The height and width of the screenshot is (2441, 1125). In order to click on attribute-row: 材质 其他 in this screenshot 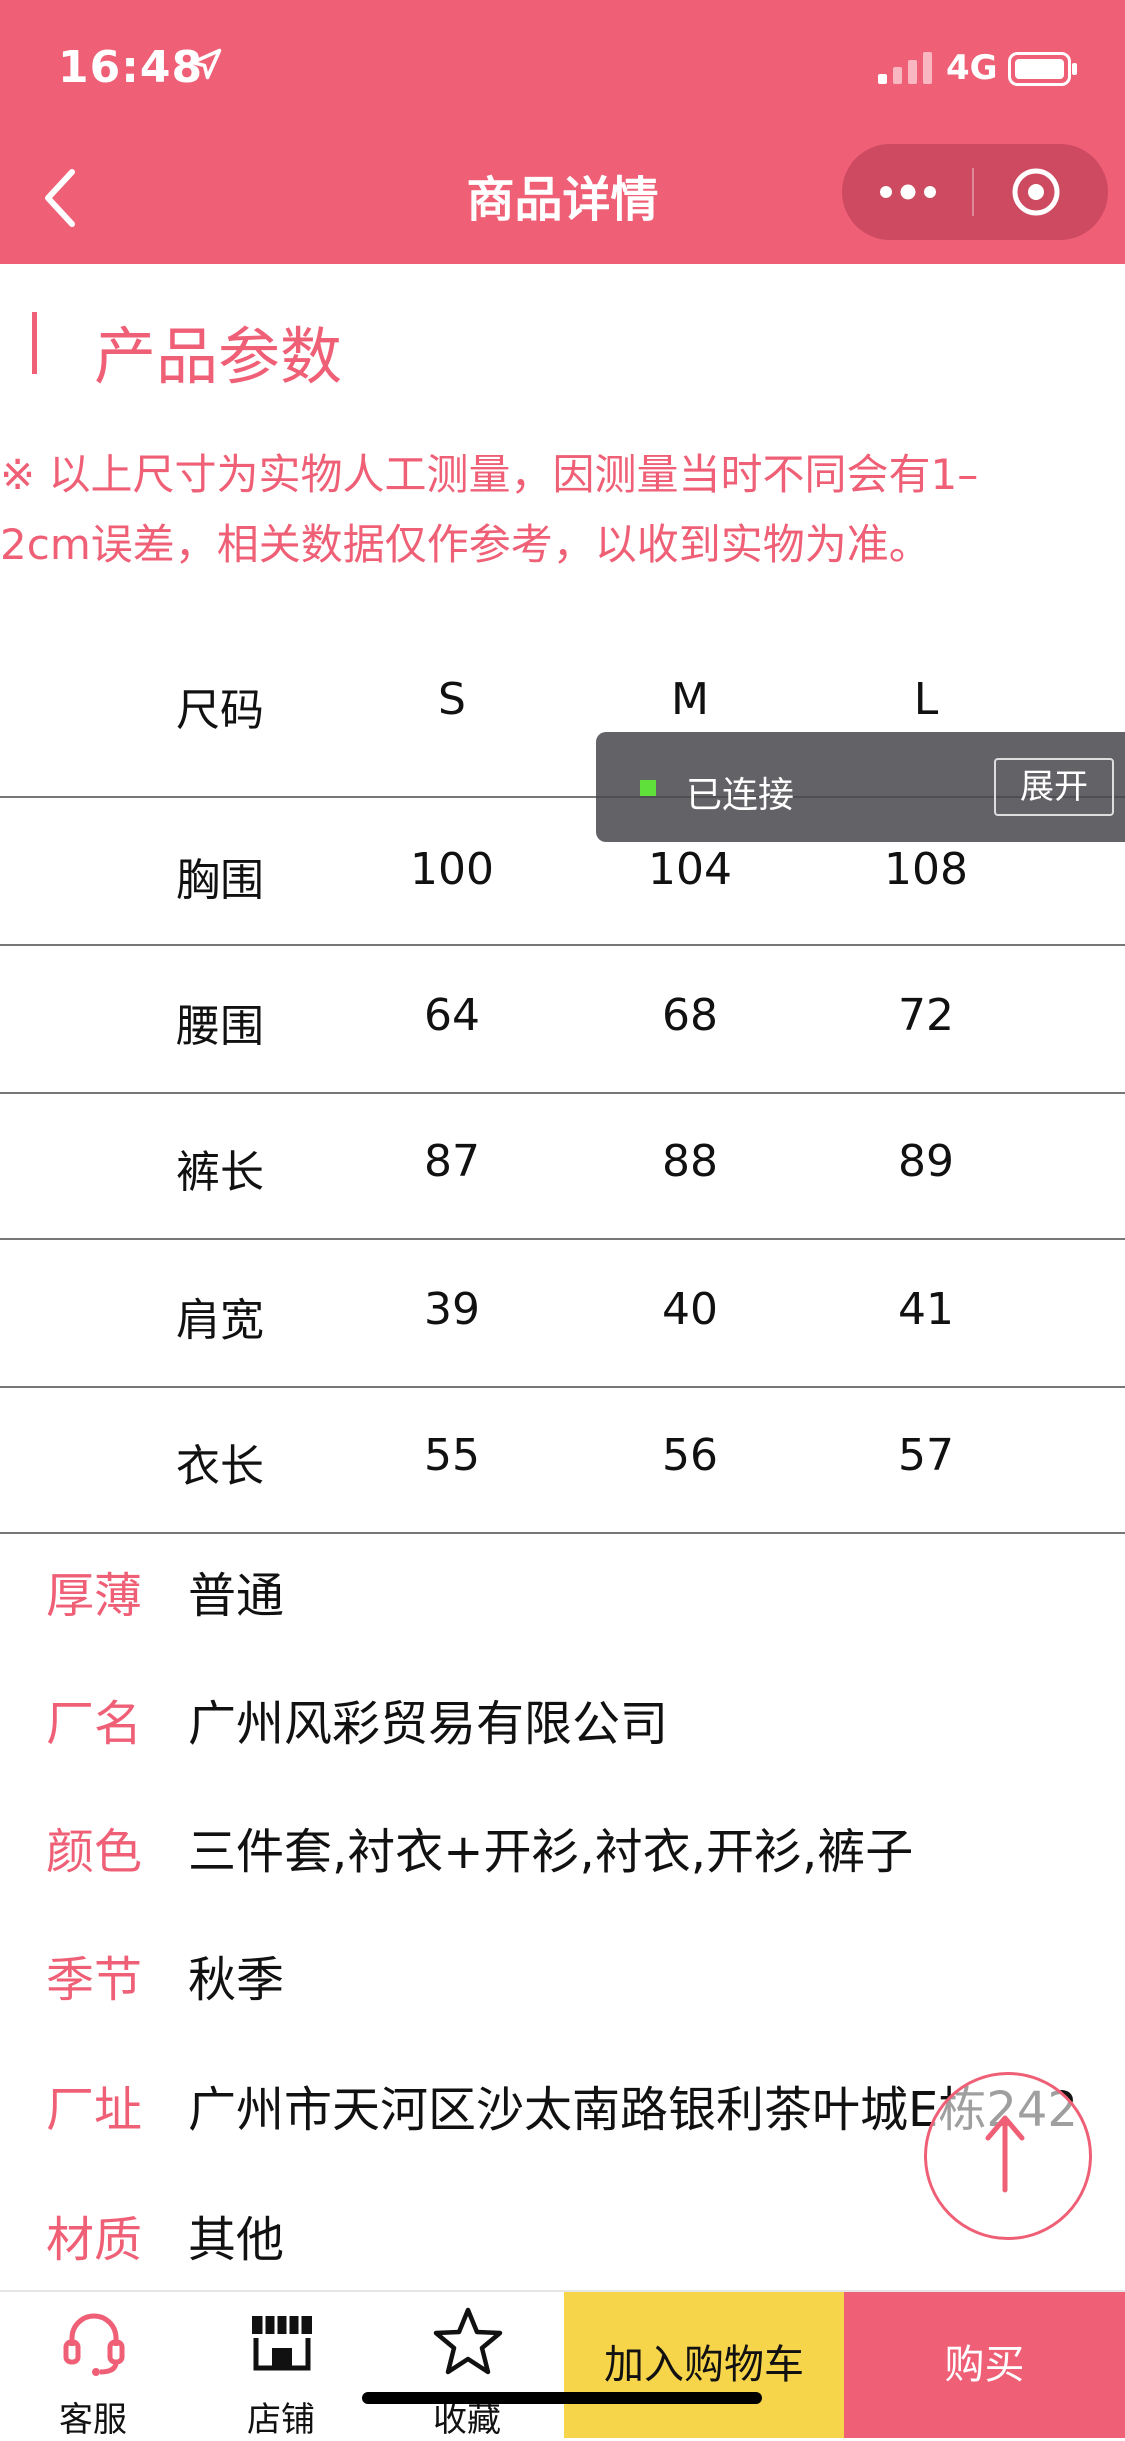, I will do `click(165, 2235)`.